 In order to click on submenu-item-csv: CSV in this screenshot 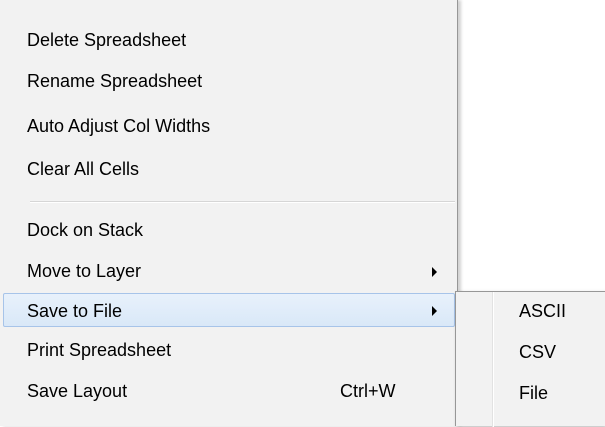, I will do `click(531, 352)`.